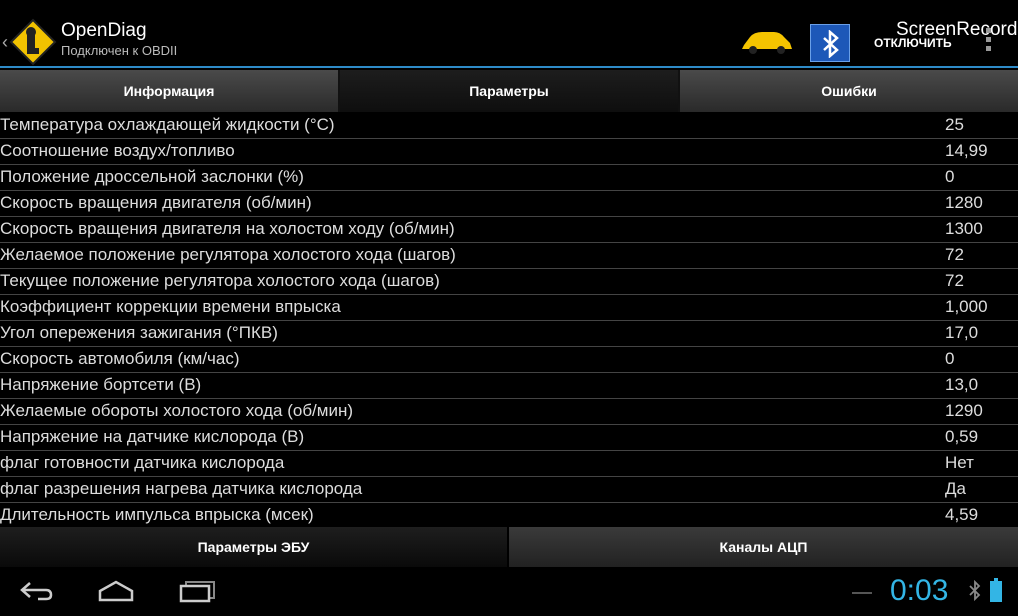  What do you see at coordinates (142, 462) in the screenshot?
I see `param-name: флаг готовности датчика кислорода` at bounding box center [142, 462].